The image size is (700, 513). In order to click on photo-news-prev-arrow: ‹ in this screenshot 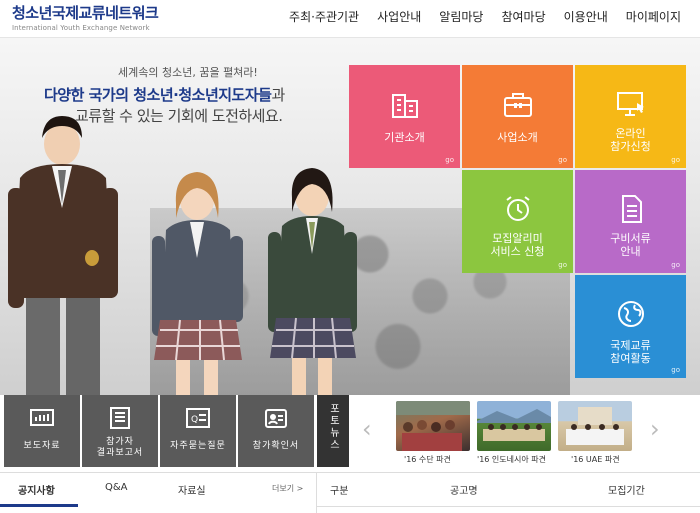, I will do `click(367, 429)`.